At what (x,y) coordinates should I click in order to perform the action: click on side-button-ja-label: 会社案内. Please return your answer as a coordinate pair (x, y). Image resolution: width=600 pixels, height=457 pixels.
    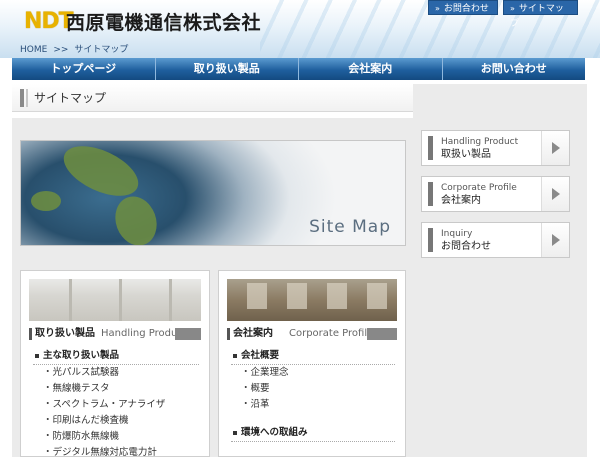
    Looking at the image, I should click on (461, 200).